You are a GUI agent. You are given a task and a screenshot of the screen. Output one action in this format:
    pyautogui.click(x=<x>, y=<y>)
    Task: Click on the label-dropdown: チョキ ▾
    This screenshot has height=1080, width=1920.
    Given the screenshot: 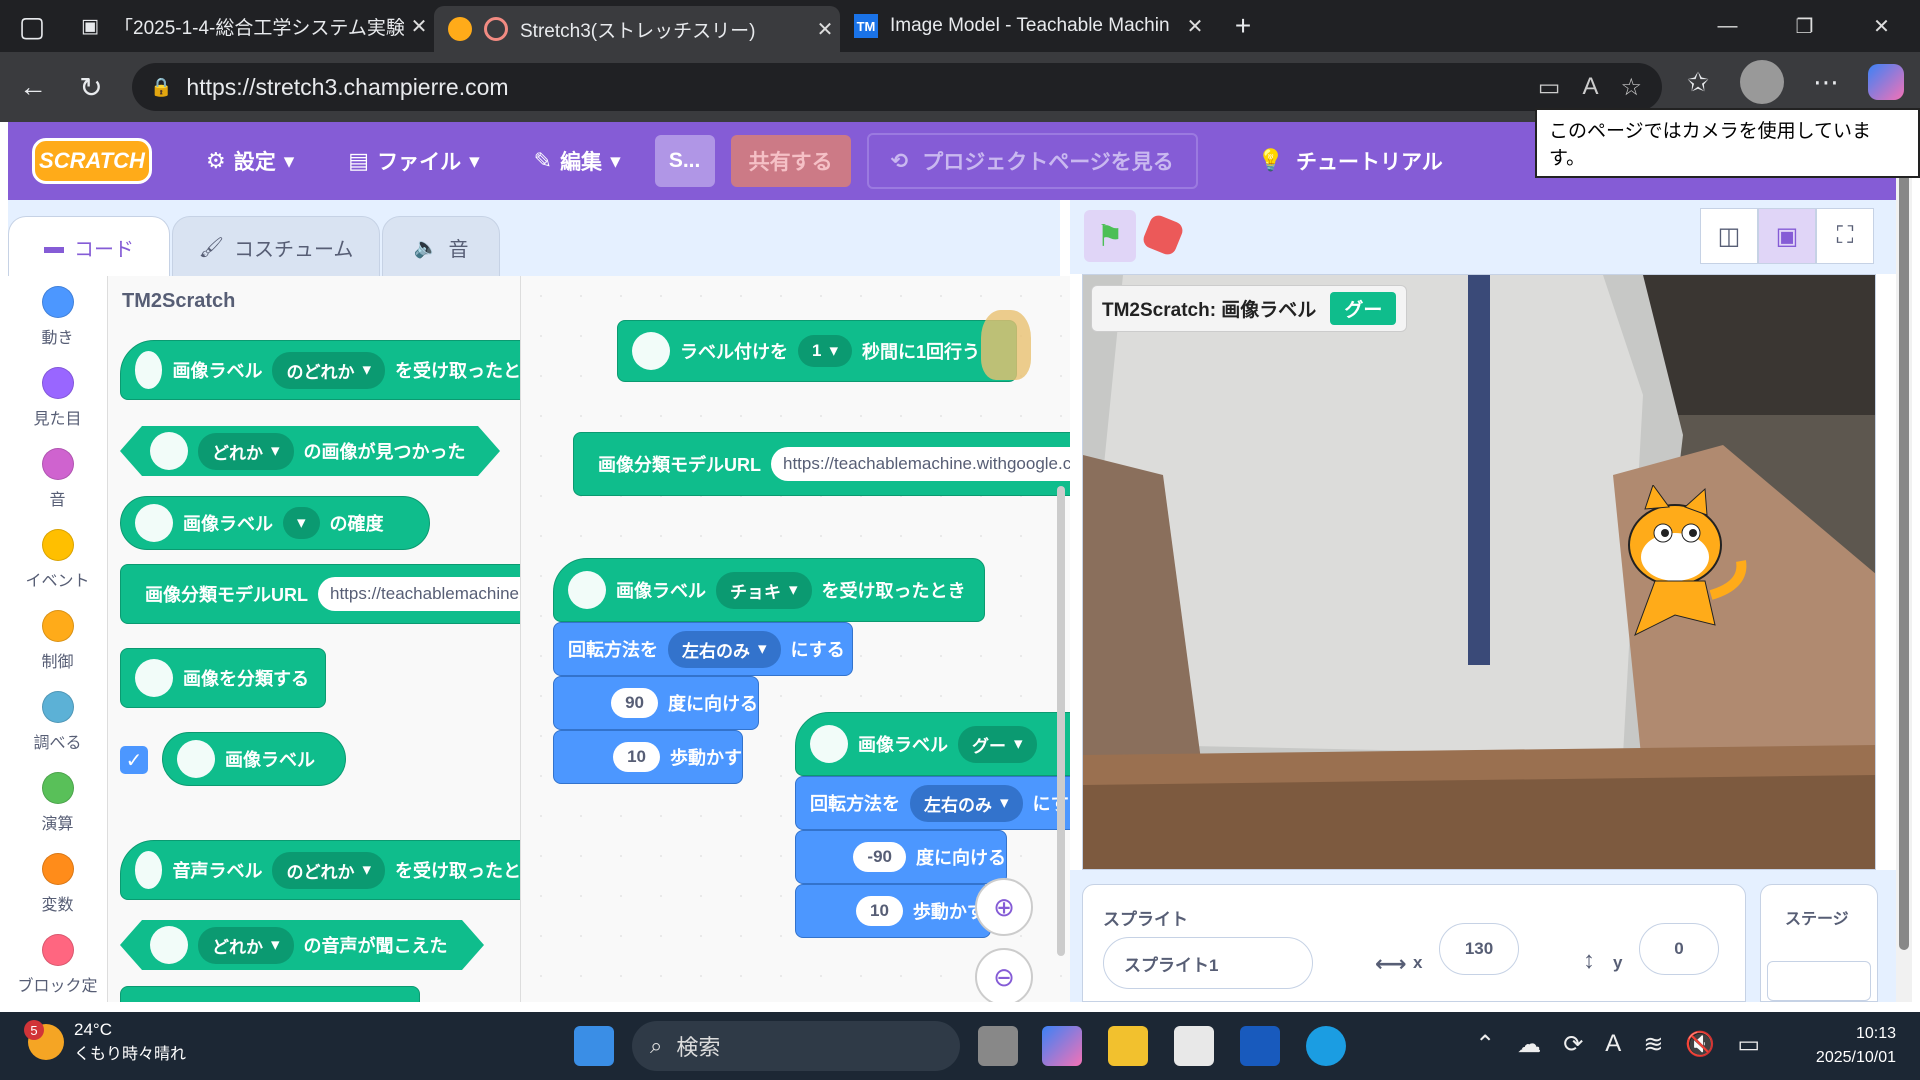 What is the action you would take?
    pyautogui.click(x=764, y=590)
    